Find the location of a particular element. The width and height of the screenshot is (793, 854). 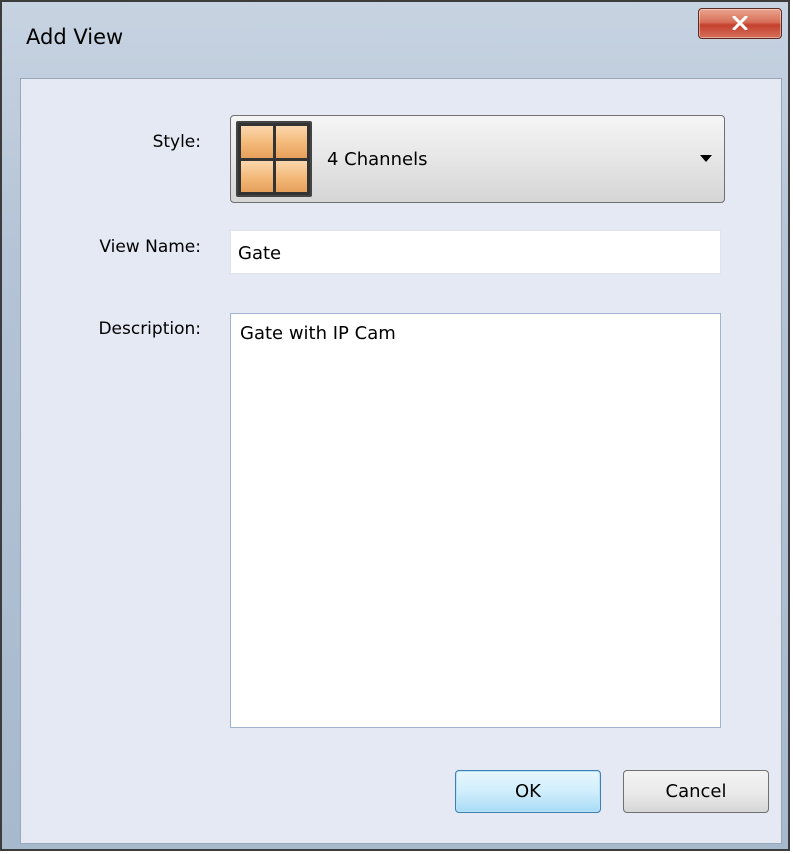

style-dropdown: 4 Channels is located at coordinates (477, 159).